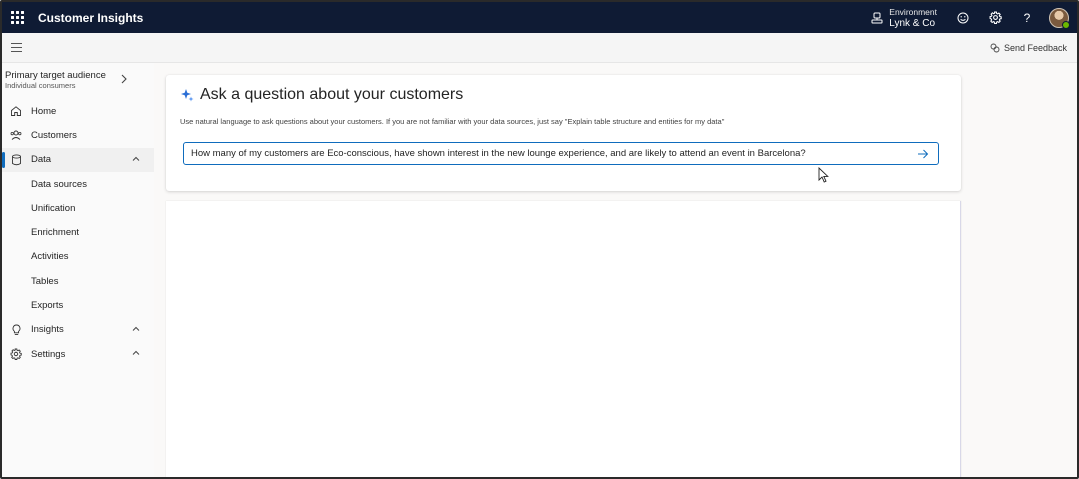 Image resolution: width=1079 pixels, height=479 pixels. I want to click on smiley-icon, so click(963, 17).